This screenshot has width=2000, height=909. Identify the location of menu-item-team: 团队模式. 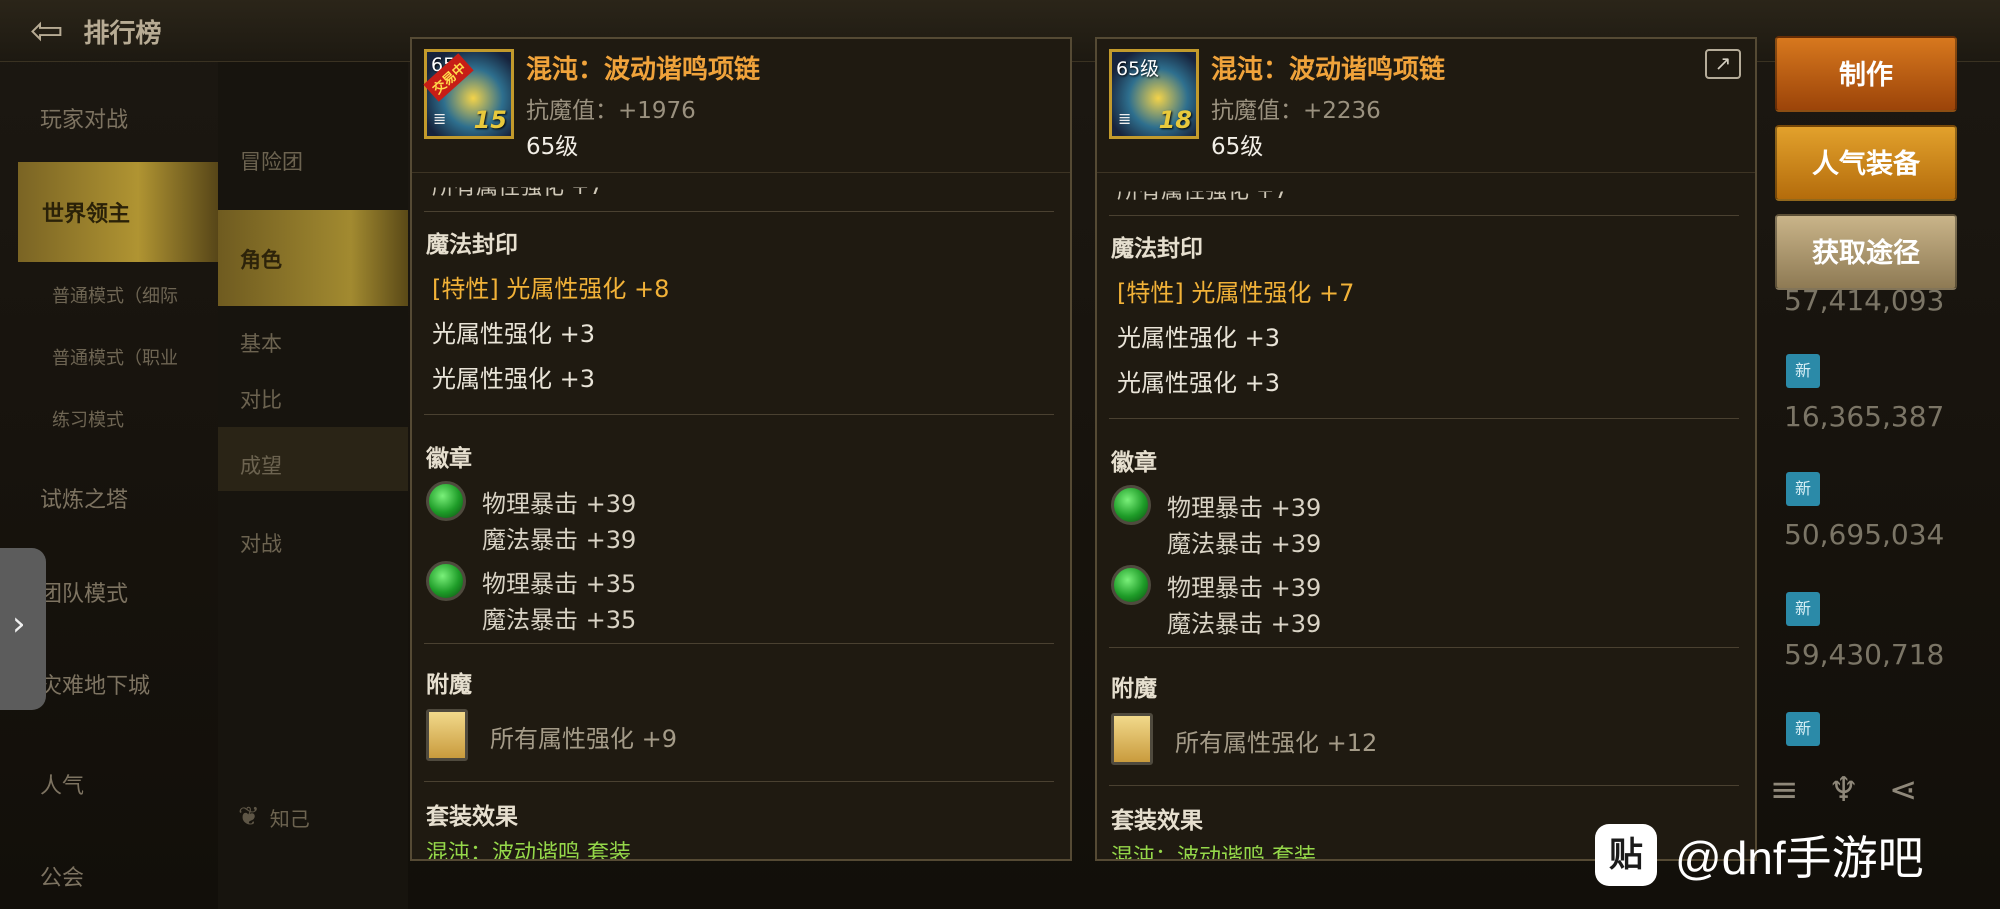
(84, 592).